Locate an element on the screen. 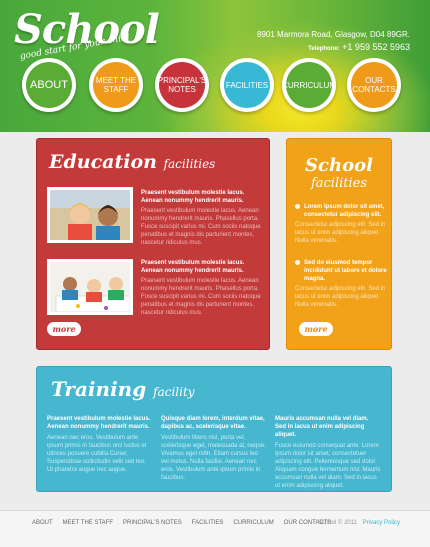  phone-number: +1 959 552 5963 is located at coordinates (376, 47).